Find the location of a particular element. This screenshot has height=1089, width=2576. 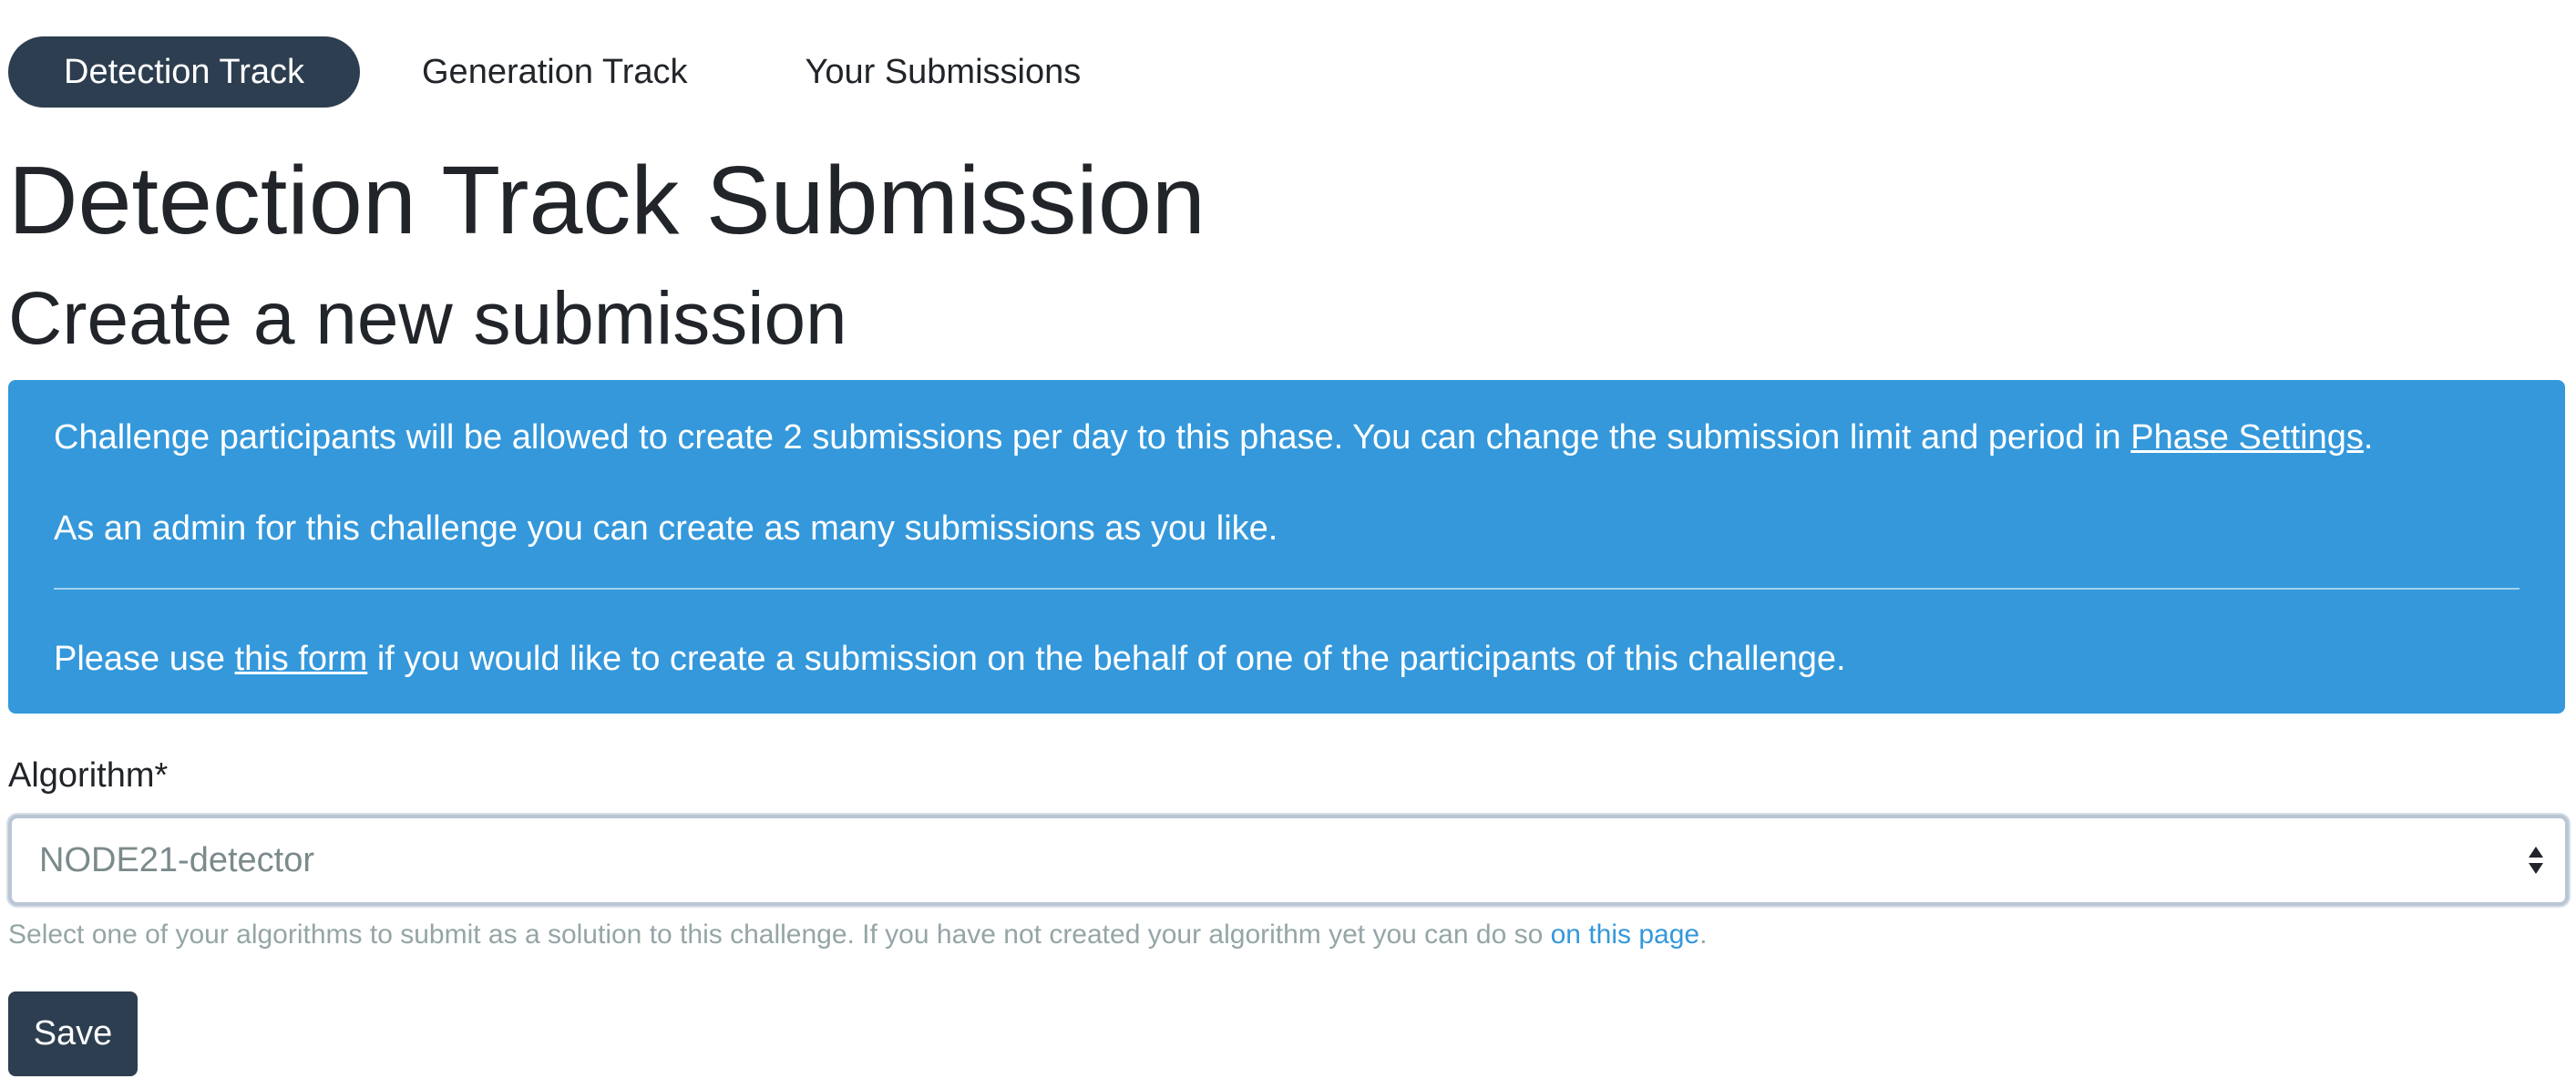

phase-settings-link: Phase Settings is located at coordinates (2247, 438).